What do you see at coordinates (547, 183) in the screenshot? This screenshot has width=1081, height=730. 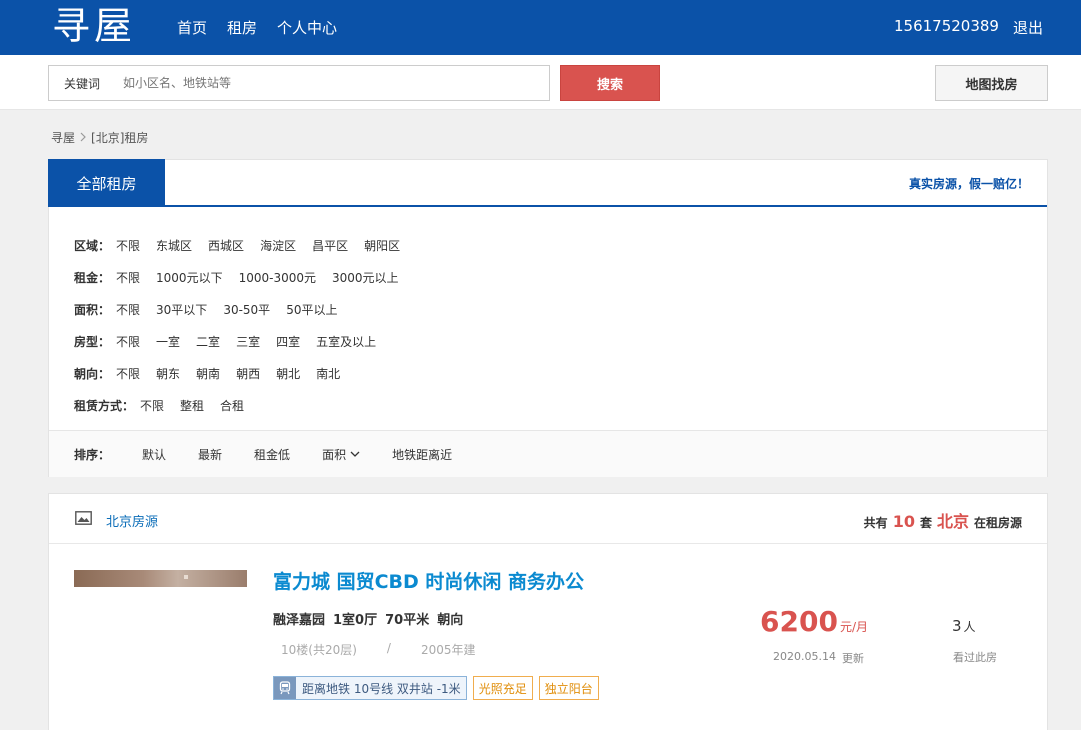 I see `filter-tabbar: 全部租房 真实房源，假一赔亿！` at bounding box center [547, 183].